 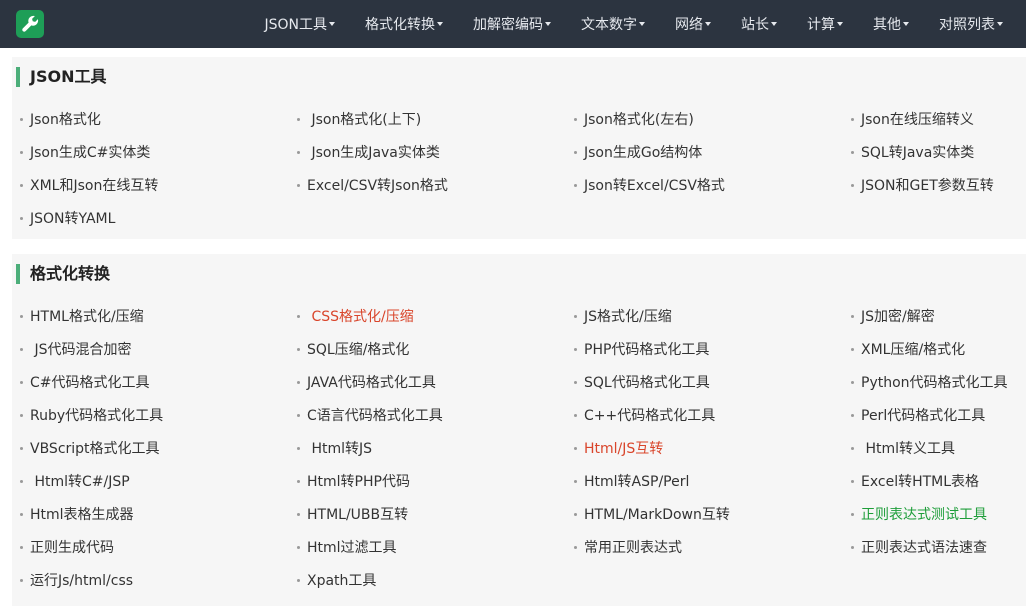 I want to click on nav-item: 其他, so click(x=891, y=24).